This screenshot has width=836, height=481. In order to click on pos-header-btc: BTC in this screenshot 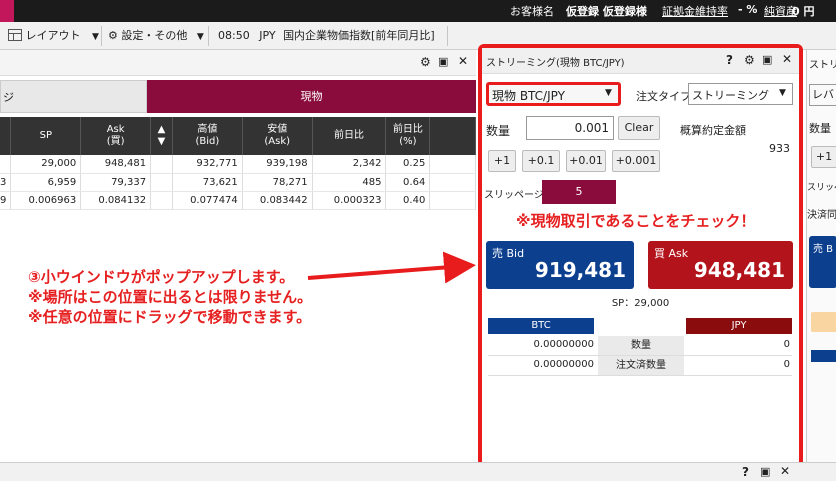, I will do `click(541, 326)`.